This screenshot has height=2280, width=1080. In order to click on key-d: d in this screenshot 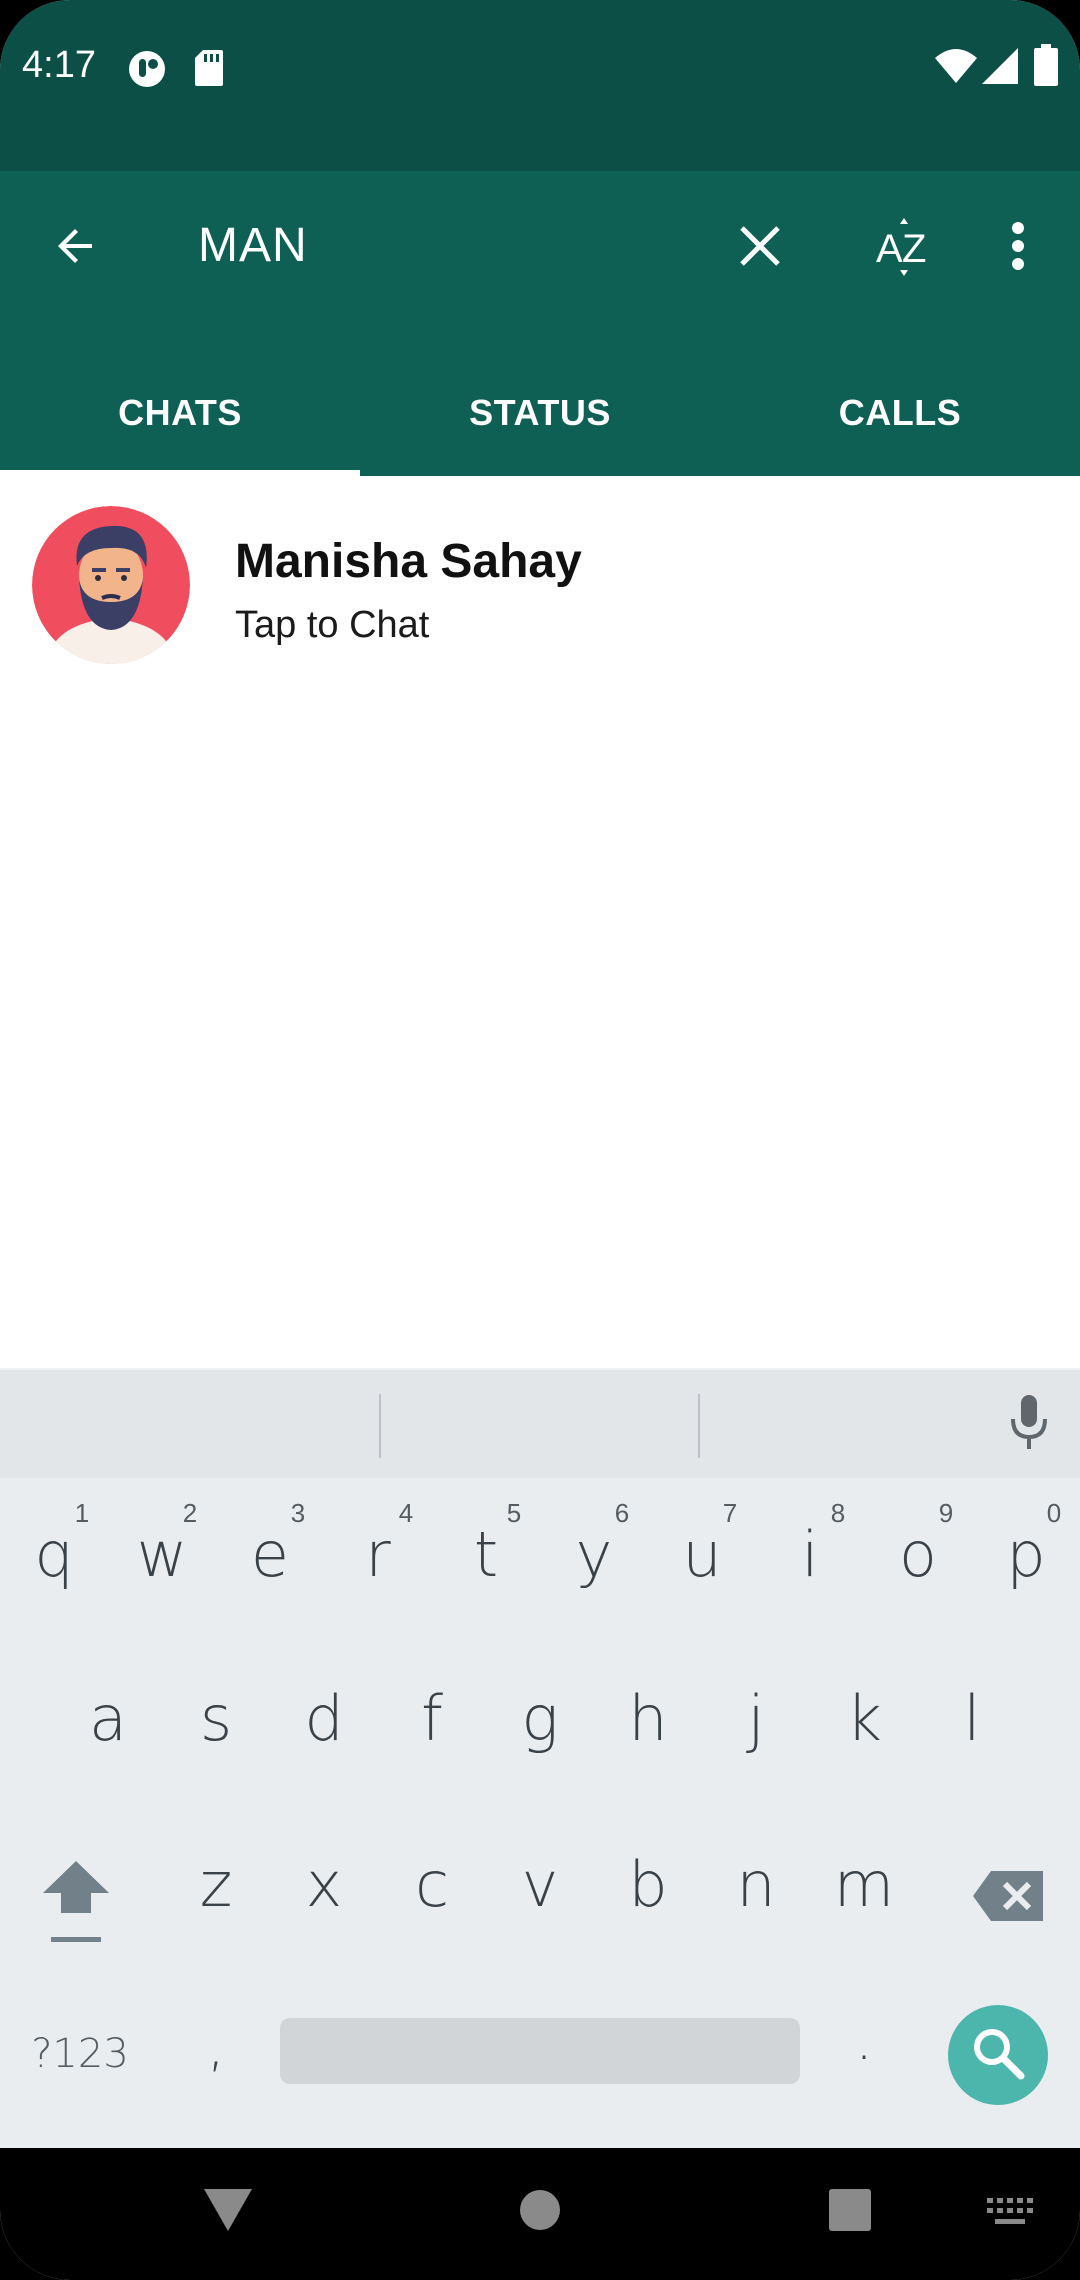, I will do `click(324, 1718)`.